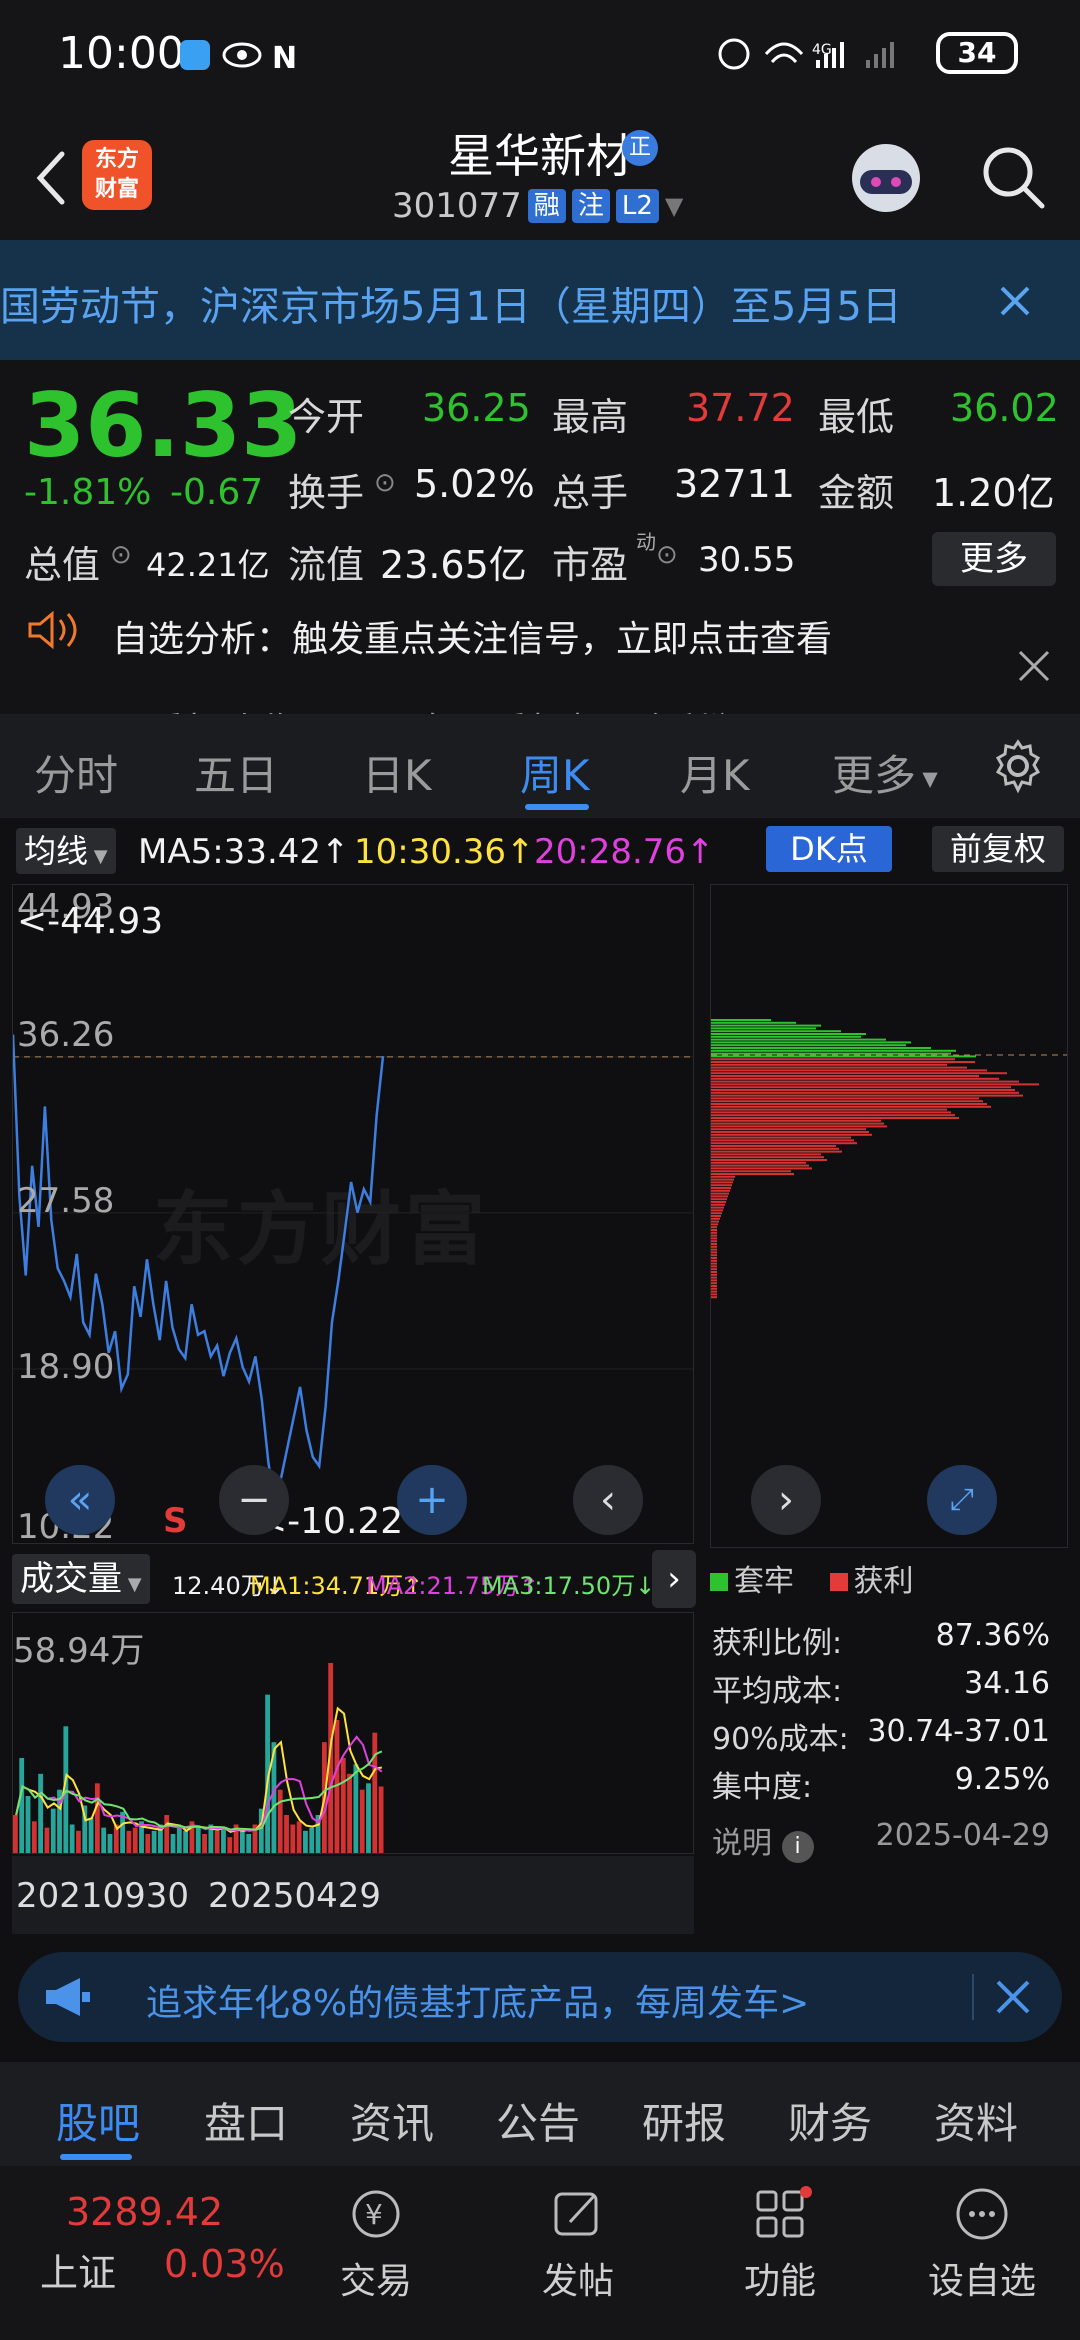  What do you see at coordinates (998, 849) in the screenshot?
I see `adjustment-button: 前复权` at bounding box center [998, 849].